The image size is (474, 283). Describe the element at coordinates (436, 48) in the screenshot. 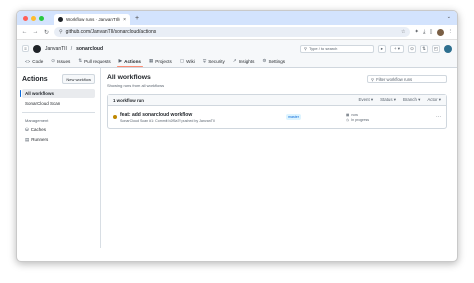

I see `notifications-icon: ◰` at that location.